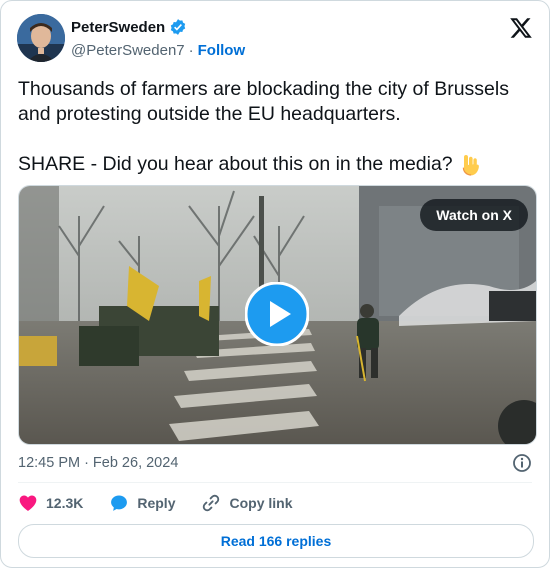  I want to click on reply-button: Reply, so click(142, 503).